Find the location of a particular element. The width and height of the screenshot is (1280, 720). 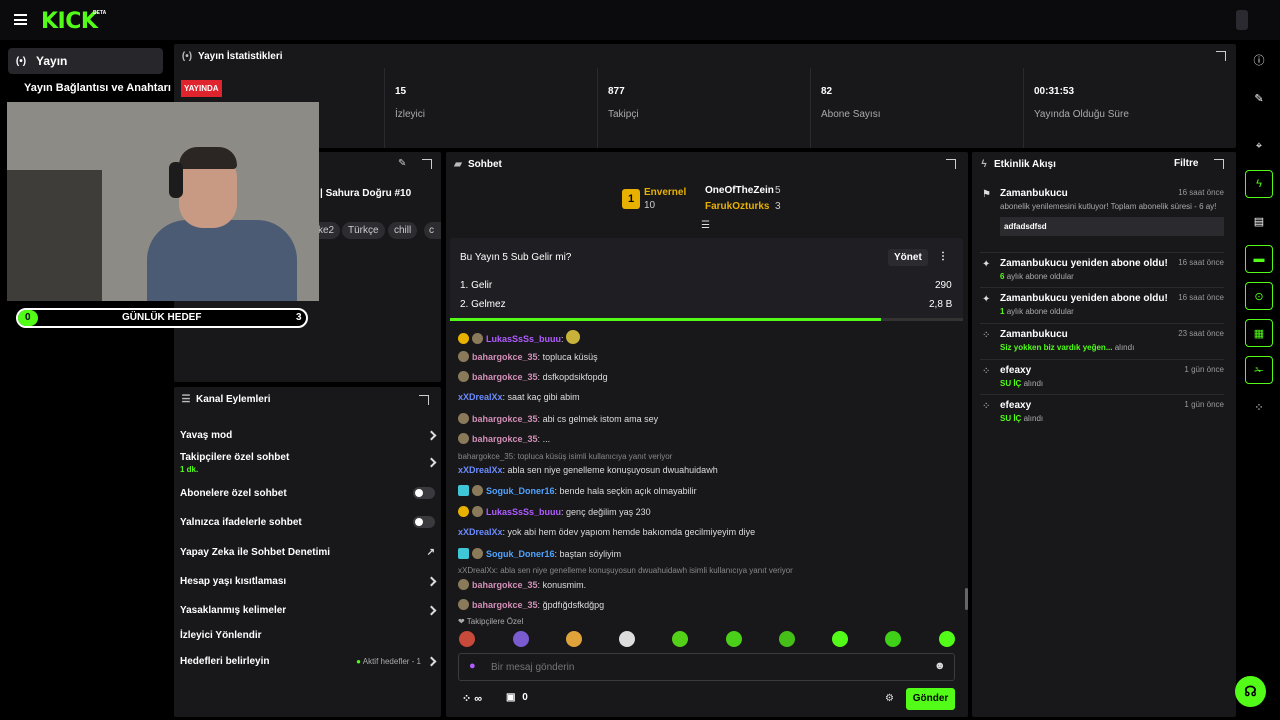

headphones is located at coordinates (176, 180).